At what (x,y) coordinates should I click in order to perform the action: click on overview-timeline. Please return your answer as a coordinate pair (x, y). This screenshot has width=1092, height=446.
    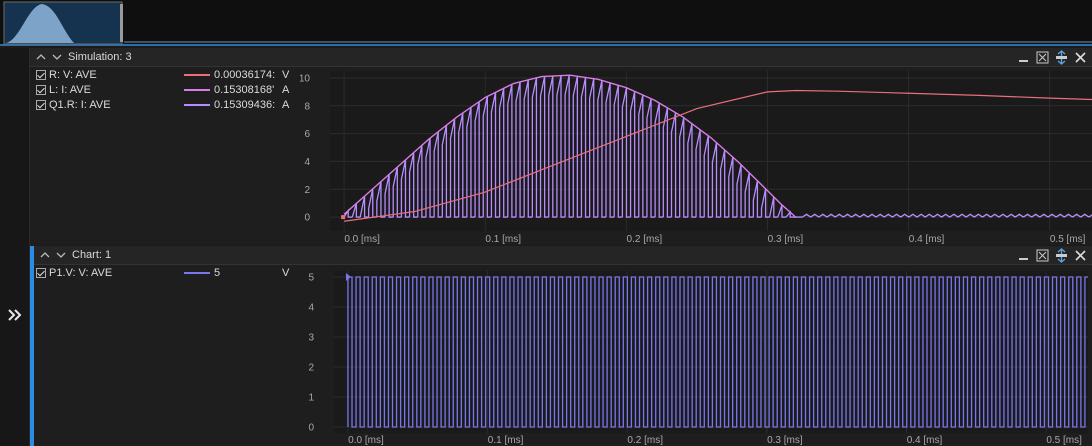
    Looking at the image, I should click on (546, 23).